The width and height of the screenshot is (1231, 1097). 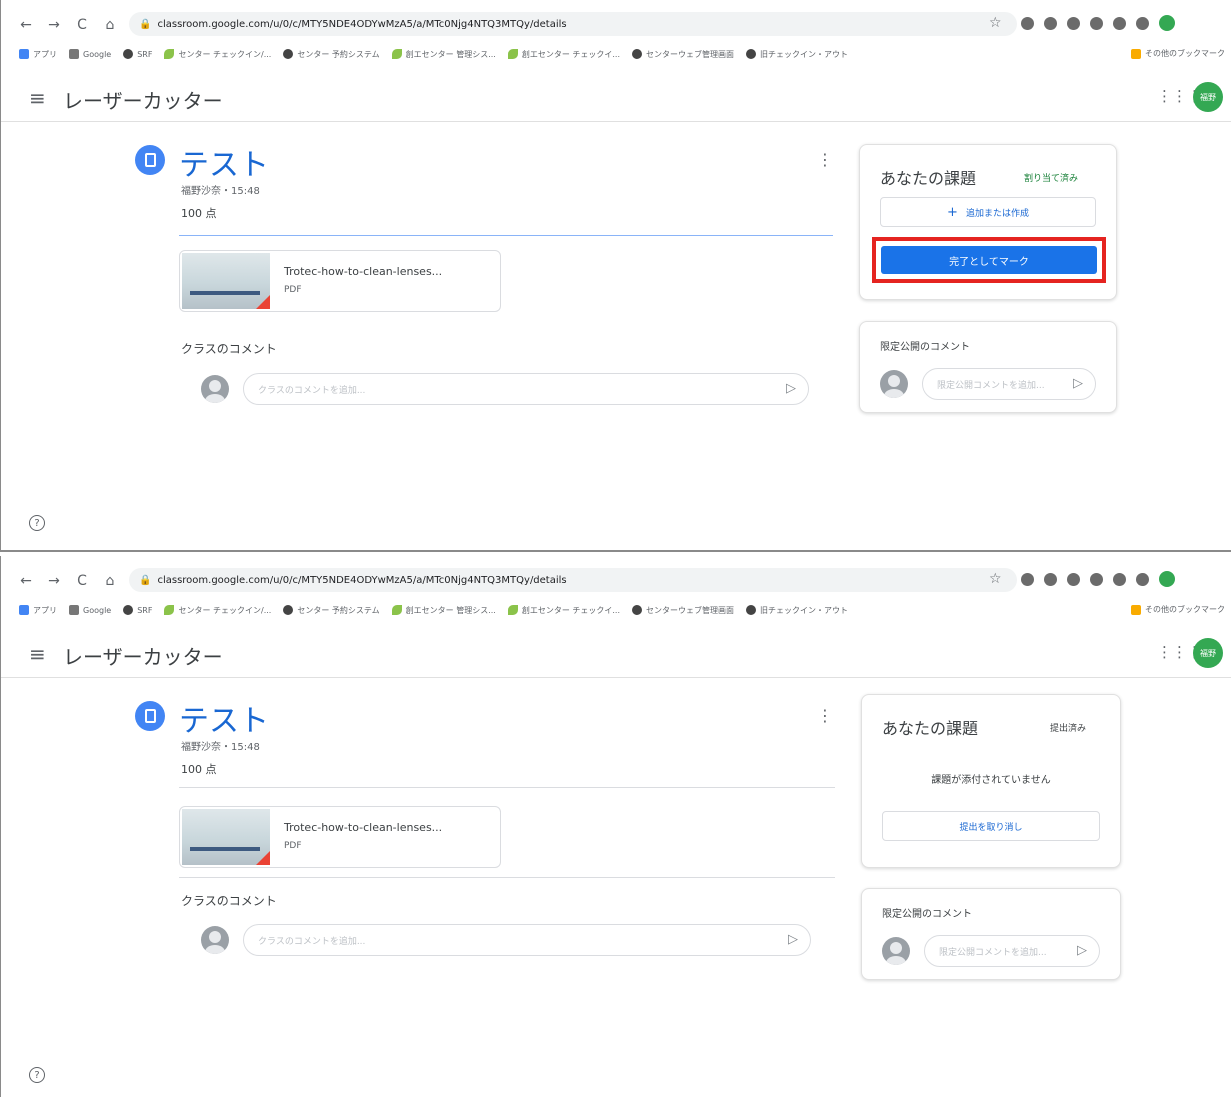 I want to click on extension-icons, so click(x=1098, y=23).